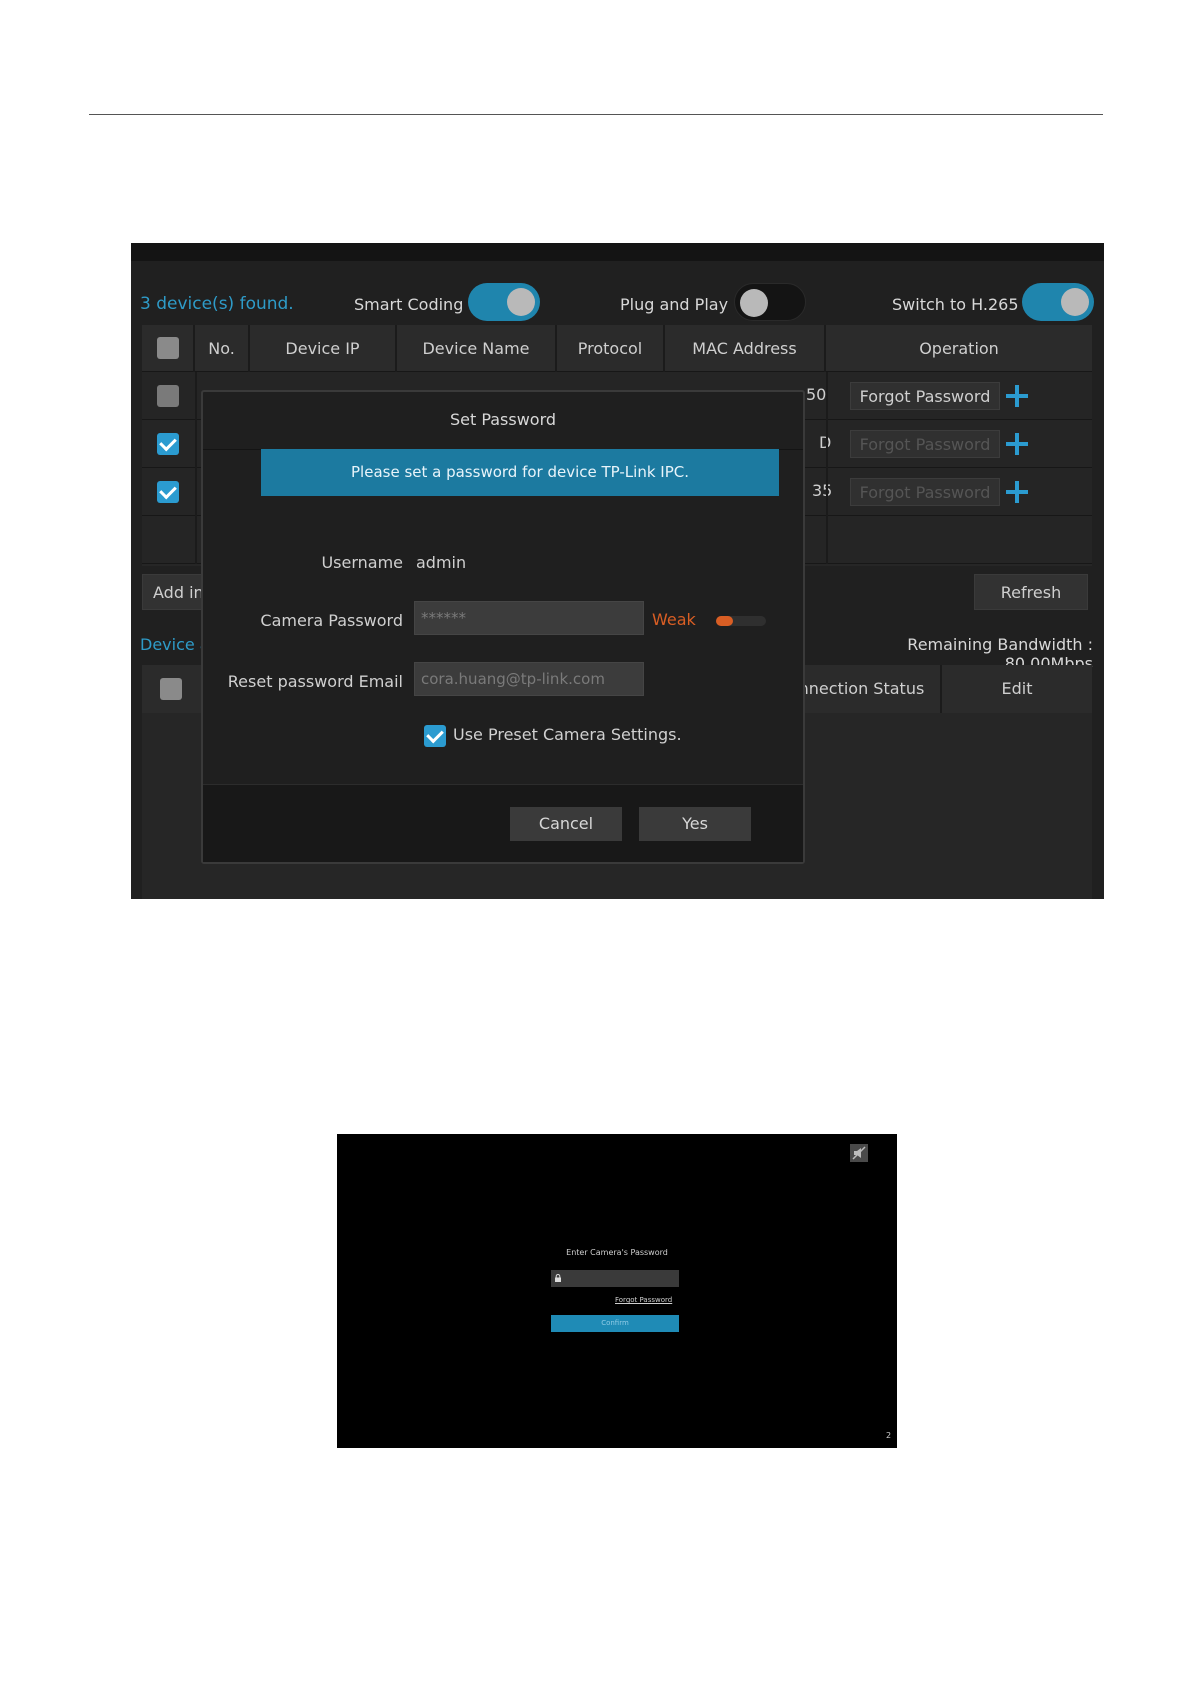 Image resolution: width=1191 pixels, height=1684 pixels. Describe the element at coordinates (615, 1323) in the screenshot. I see `confirm-button: Confirm` at that location.